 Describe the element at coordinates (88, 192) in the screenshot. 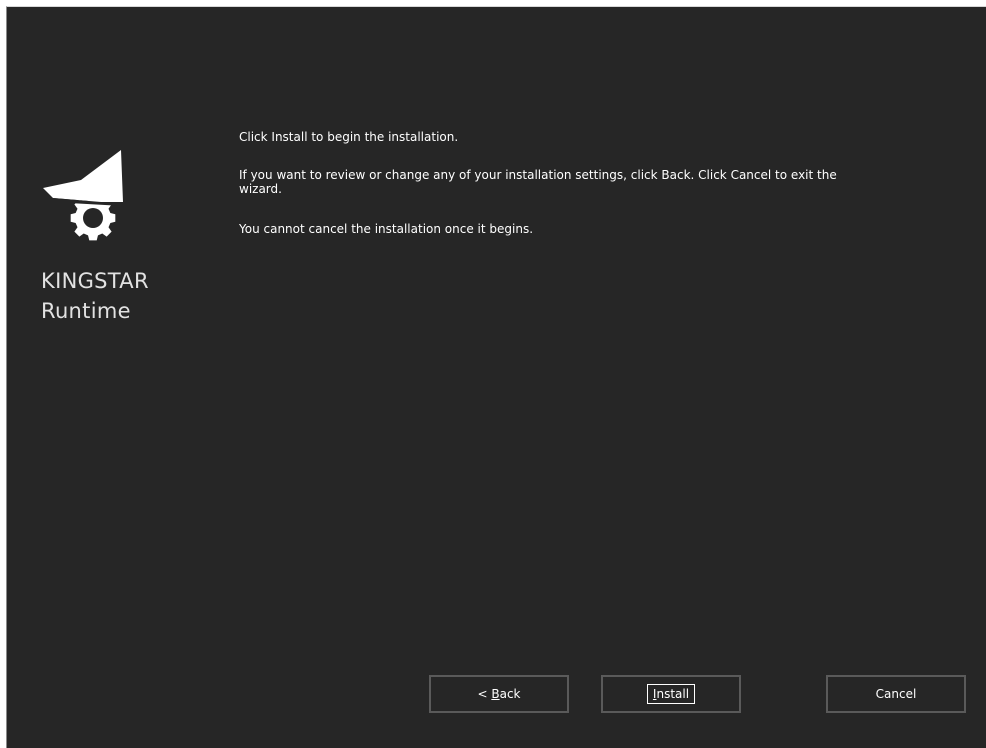

I see `crown-gear-icon` at that location.